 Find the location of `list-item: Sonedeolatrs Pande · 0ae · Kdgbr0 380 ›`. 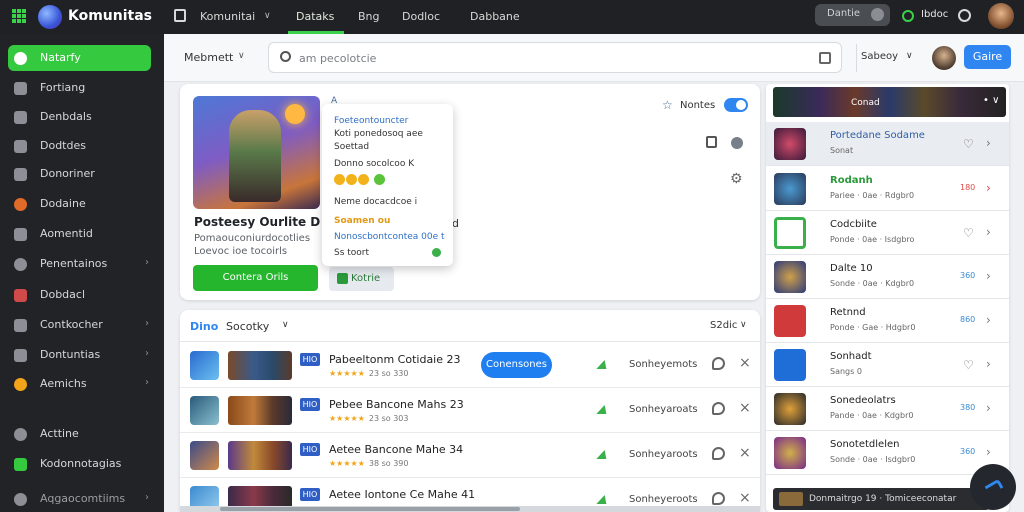

list-item: Sonedeolatrs Pande · 0ae · Kdgbr0 380 › is located at coordinates (887, 409).